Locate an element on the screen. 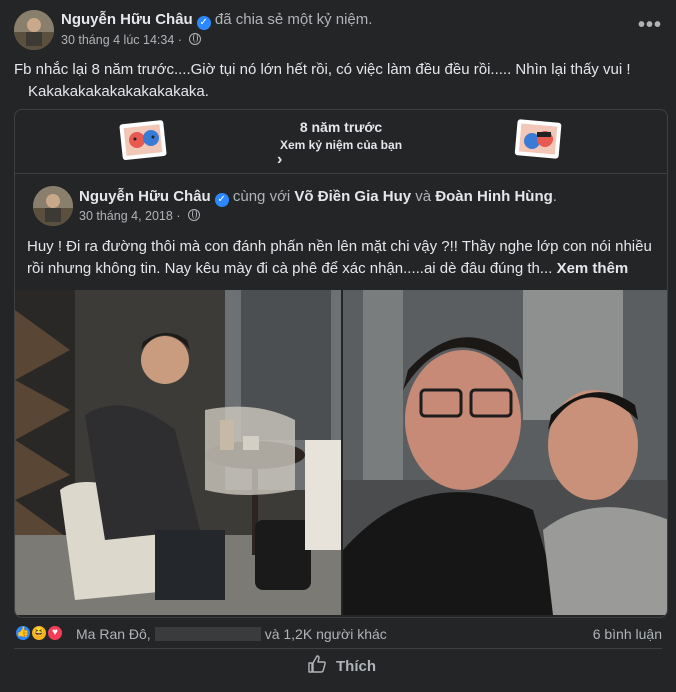  shared-post-date: 30 tháng 4, 2018 is located at coordinates (126, 216).